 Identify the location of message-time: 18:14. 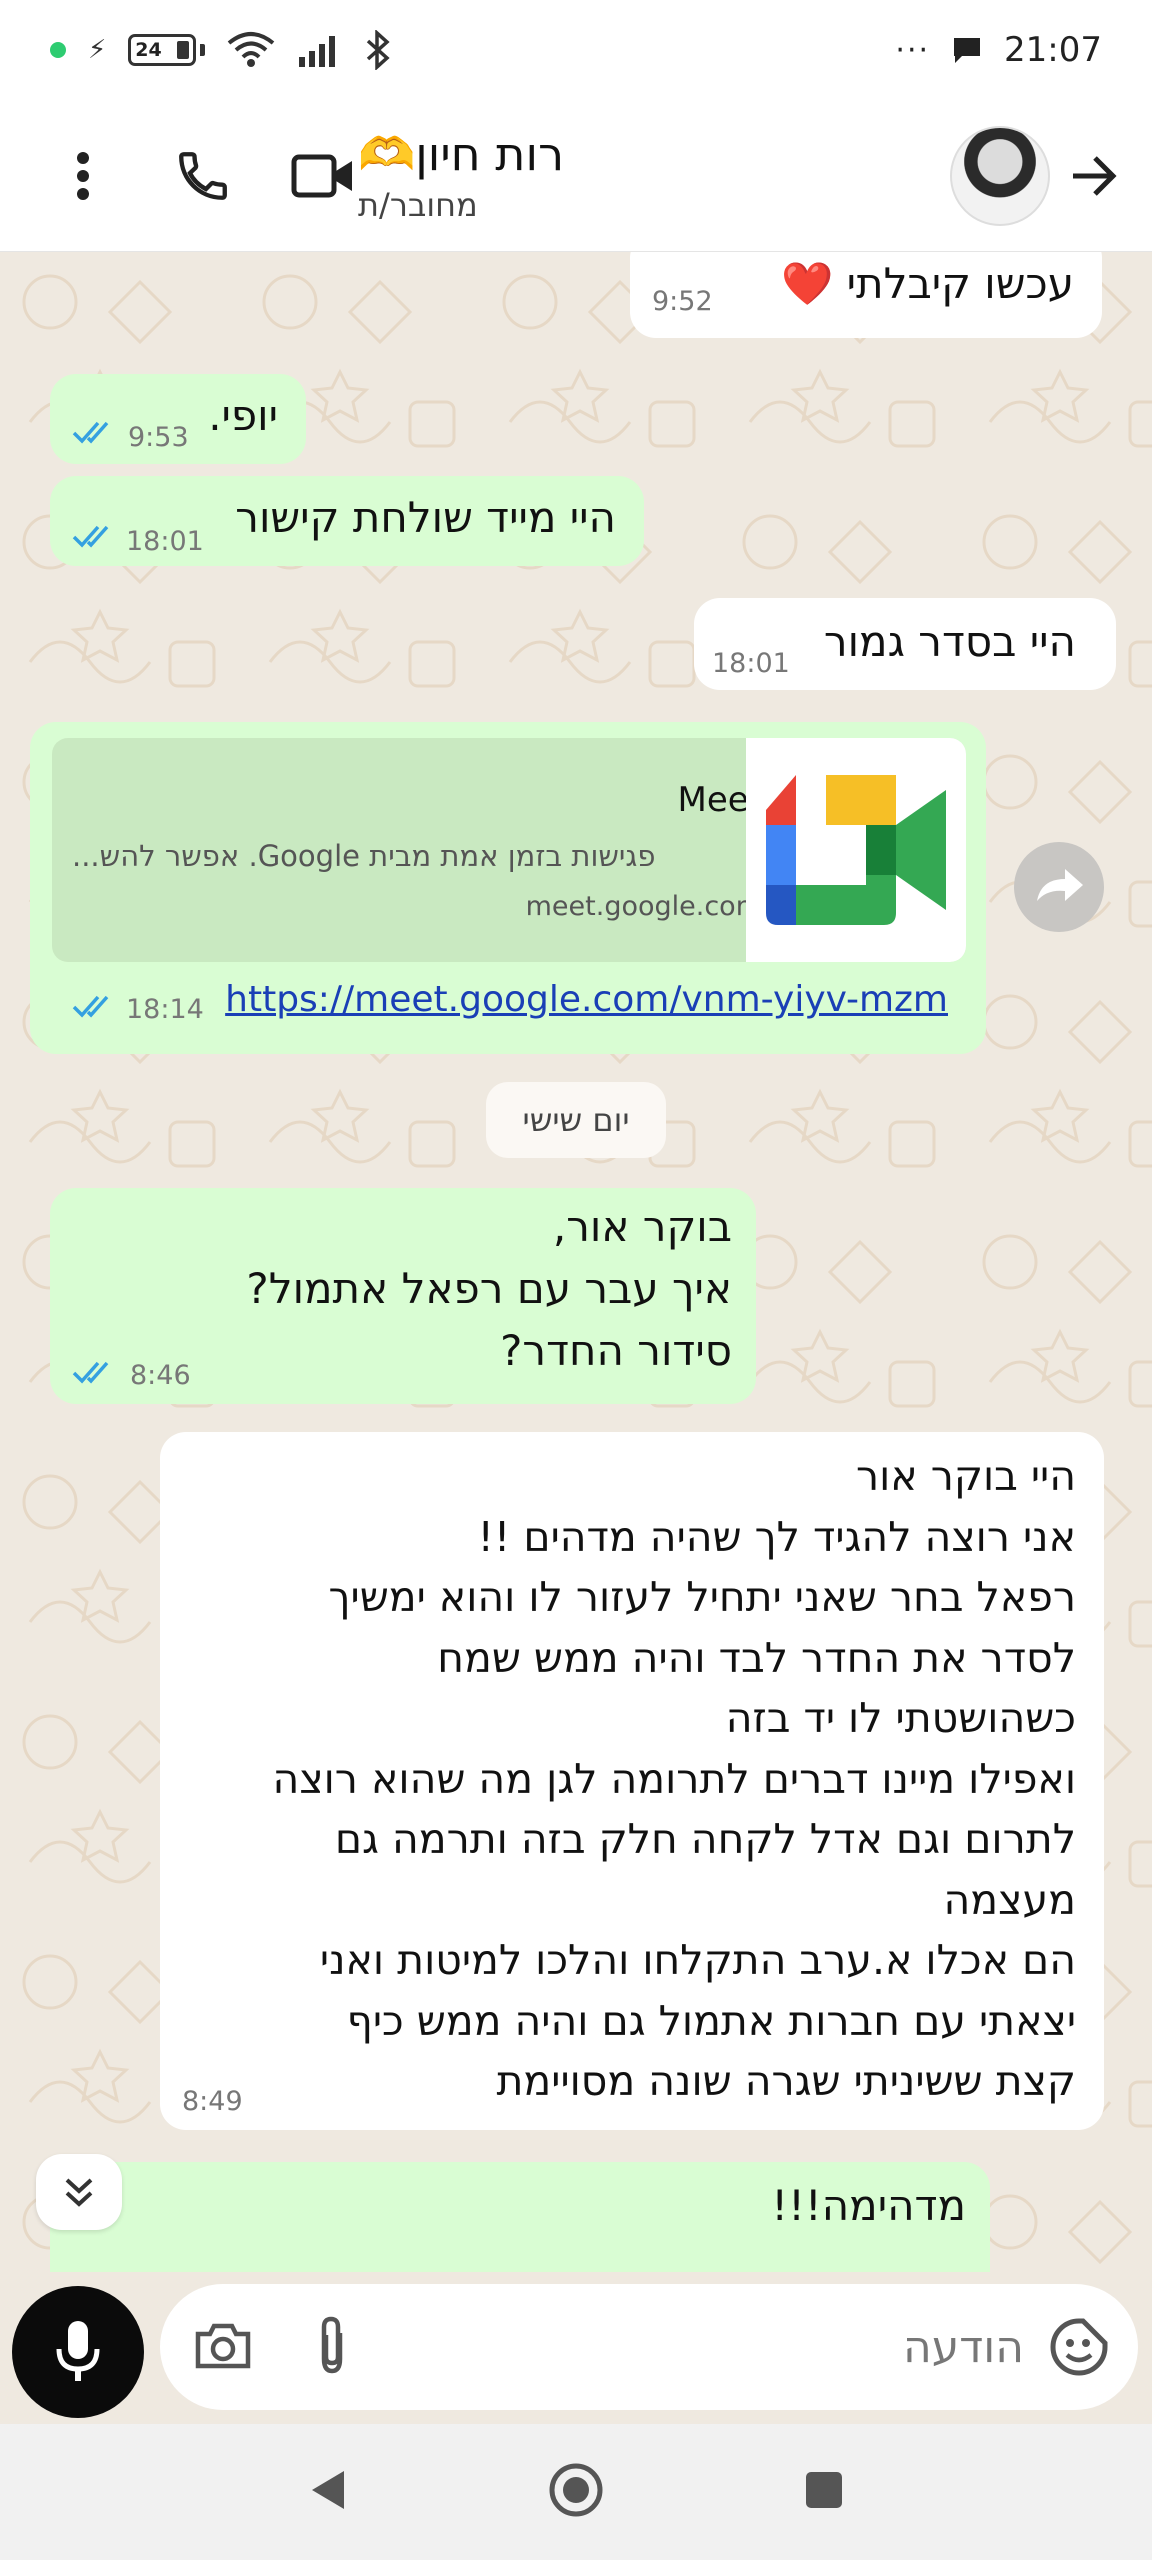
(165, 1009).